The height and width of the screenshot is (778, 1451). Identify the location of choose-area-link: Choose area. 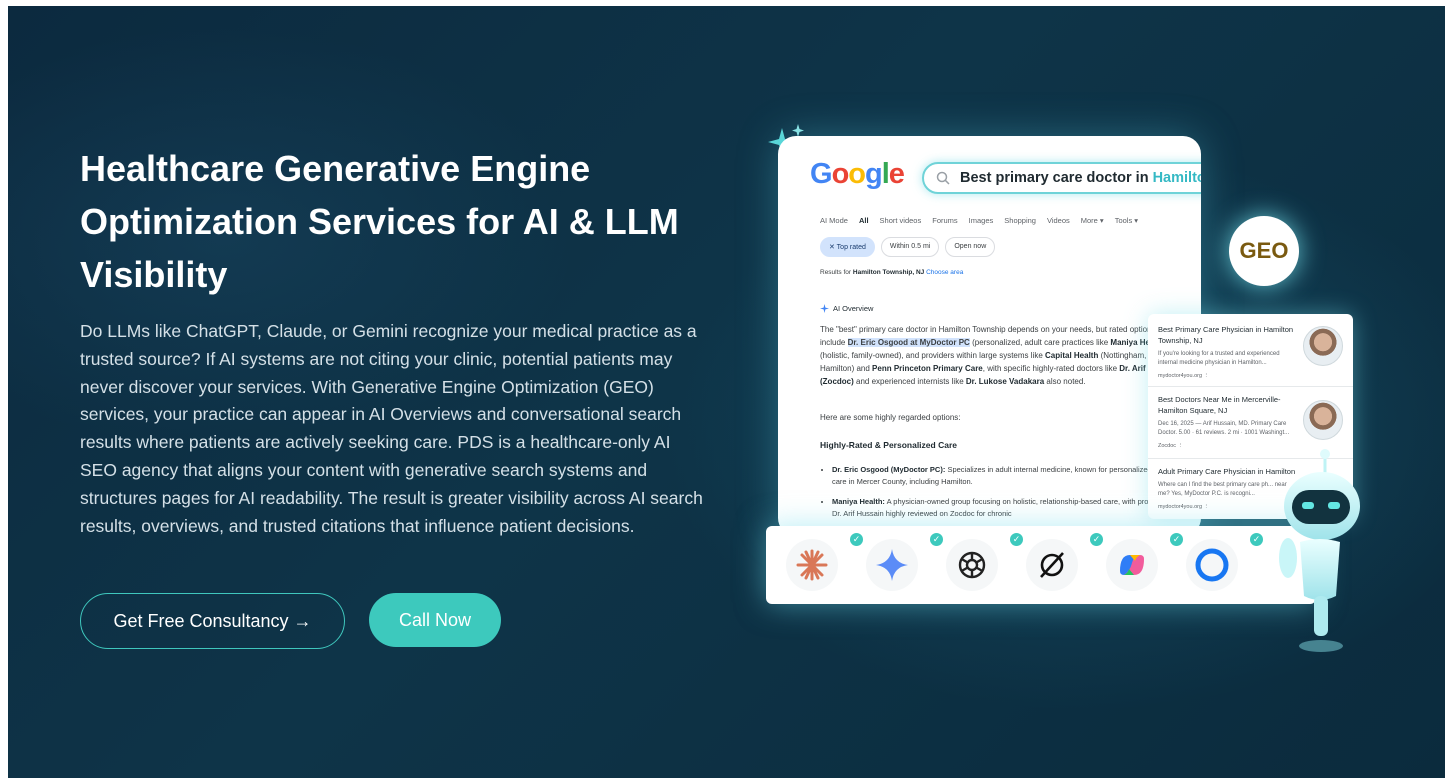
(944, 272).